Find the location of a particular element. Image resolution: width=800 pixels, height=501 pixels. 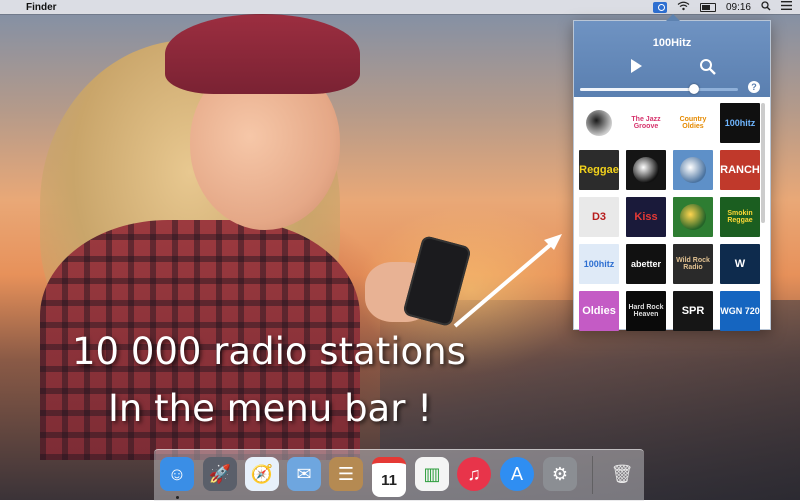

station-logo-hard-rock-heaven: Hard Rock Heaven is located at coordinates (646, 311).